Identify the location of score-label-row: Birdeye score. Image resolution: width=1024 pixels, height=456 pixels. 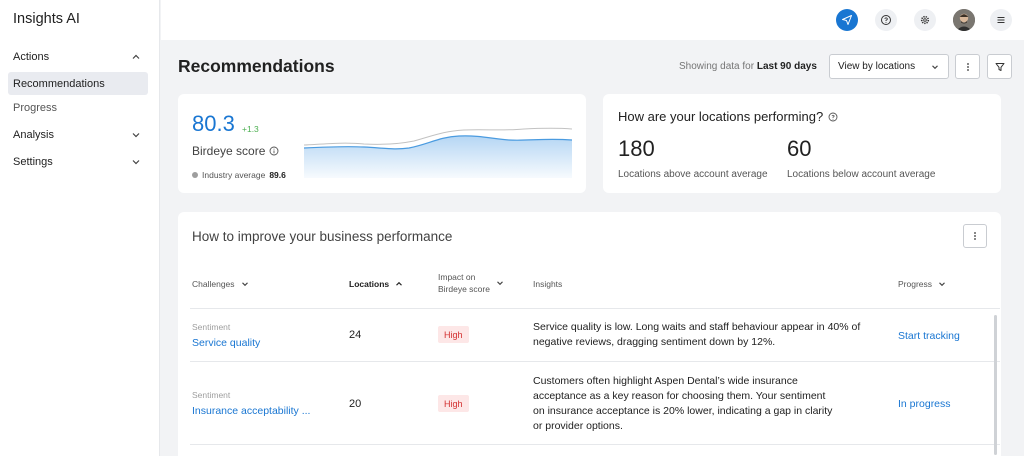
(235, 151).